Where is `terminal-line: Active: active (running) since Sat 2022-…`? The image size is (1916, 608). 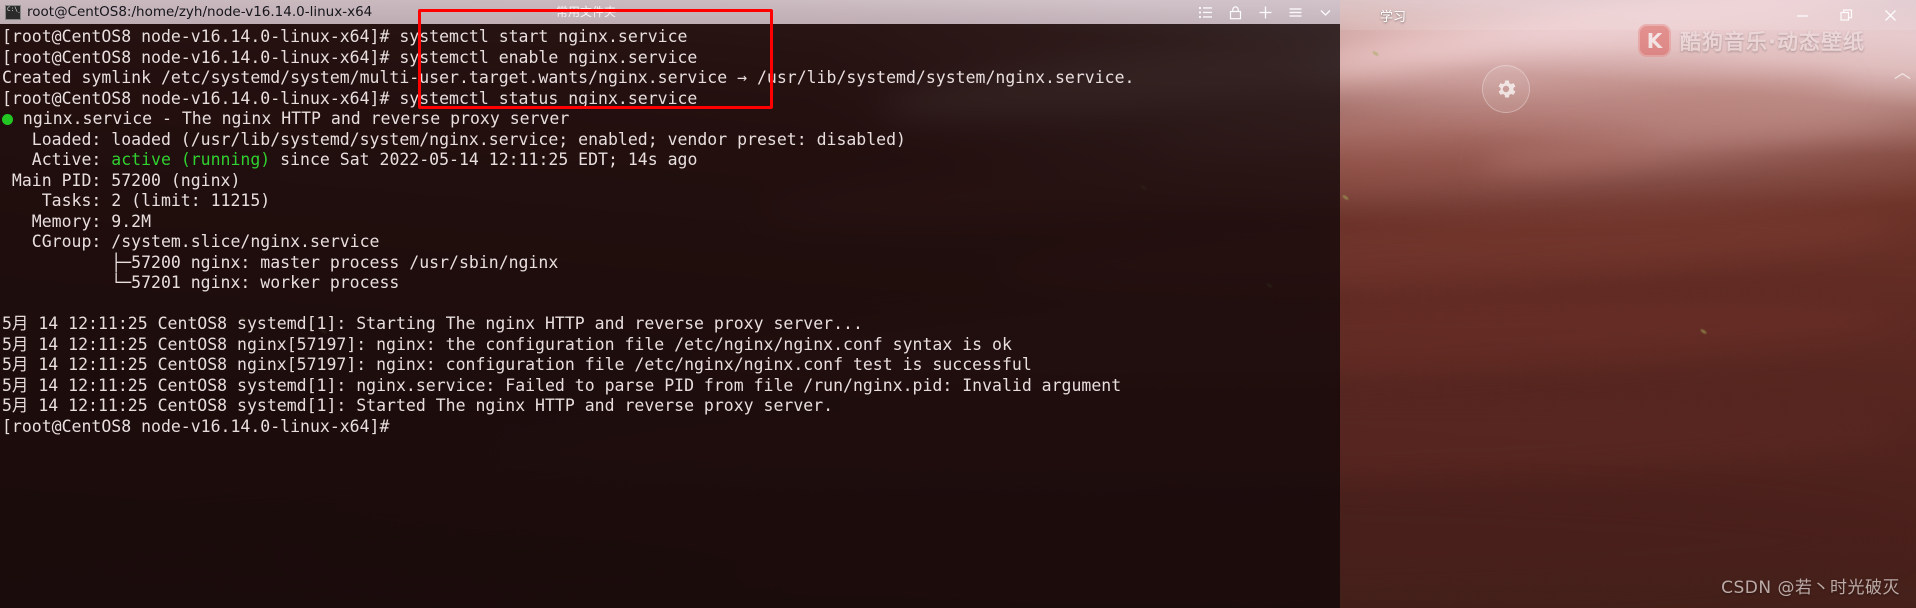
terminal-line: Active: active (running) since Sat 2022-… is located at coordinates (671, 160).